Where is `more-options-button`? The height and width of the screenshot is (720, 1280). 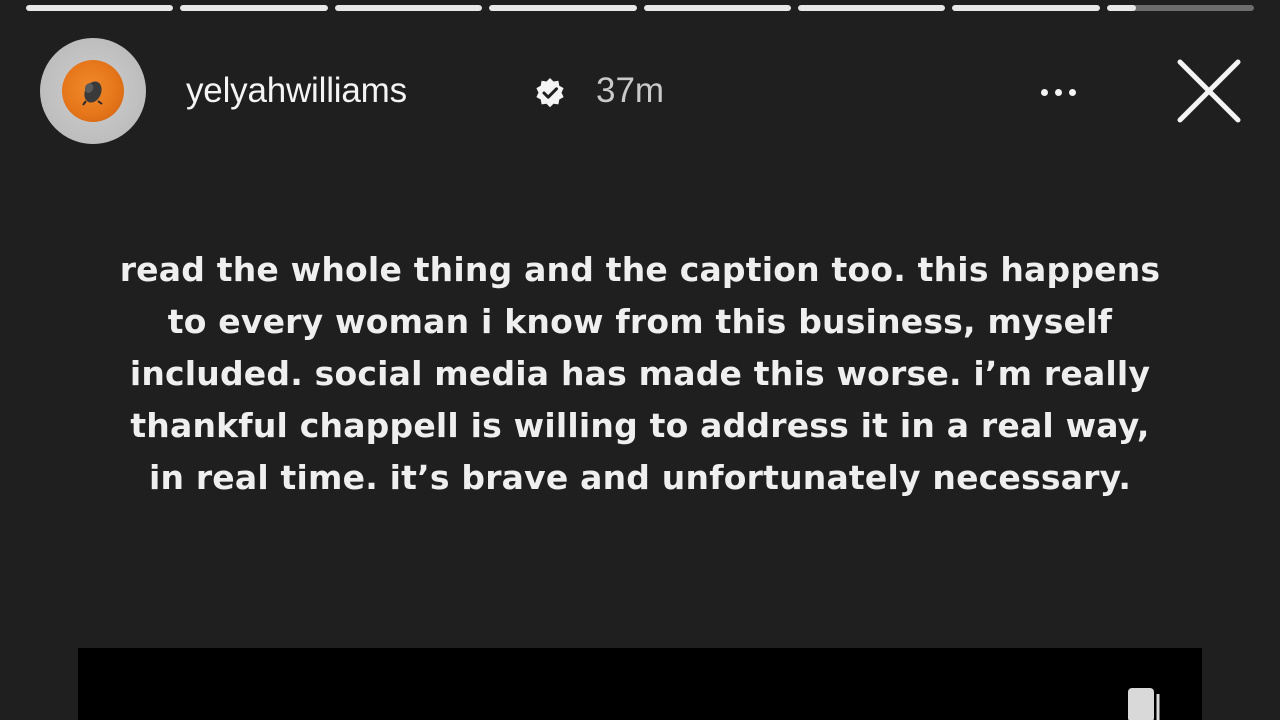 more-options-button is located at coordinates (1058, 92).